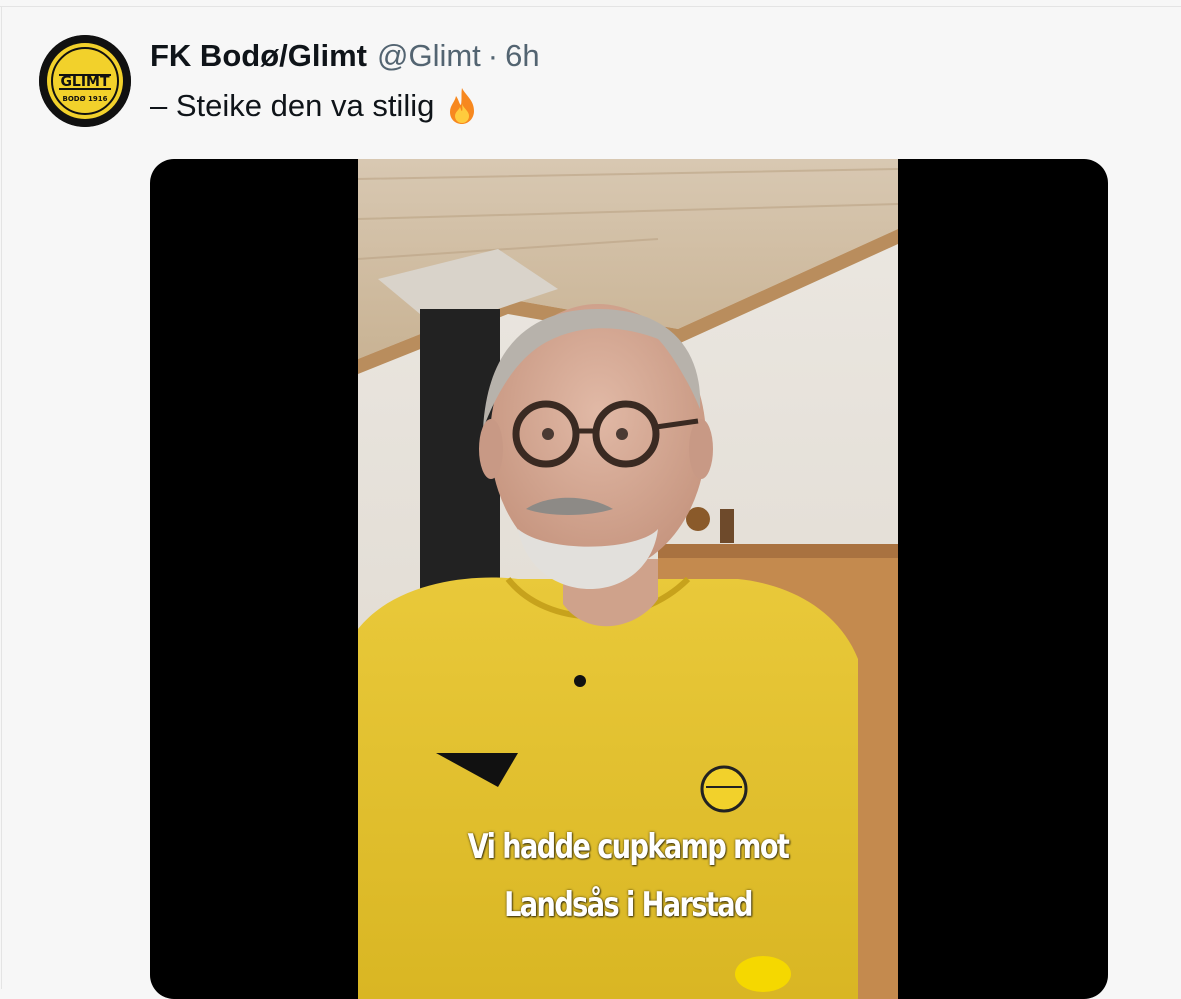 Image resolution: width=1181 pixels, height=999 pixels. What do you see at coordinates (258, 56) in the screenshot?
I see `display-name: FK Bodø/Glimt` at bounding box center [258, 56].